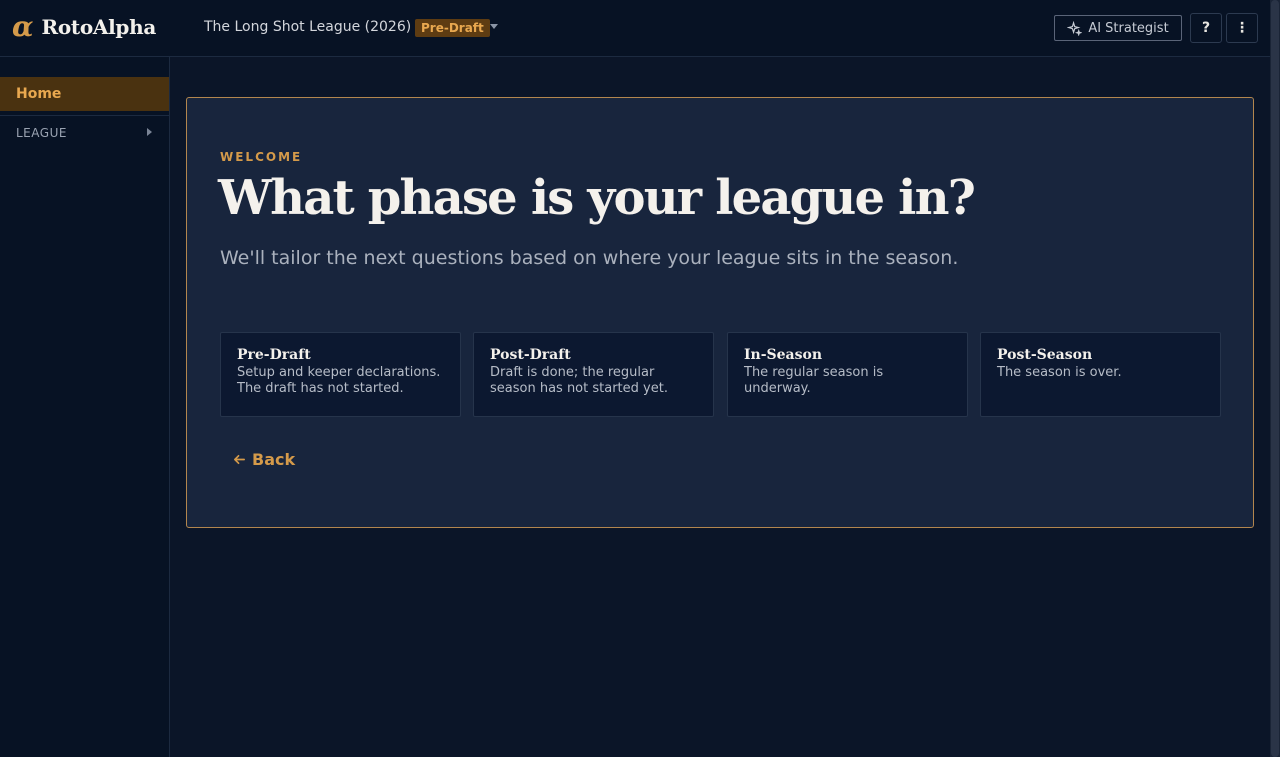 The image size is (1280, 757). I want to click on phase-option-title: Post-Draft, so click(530, 355).